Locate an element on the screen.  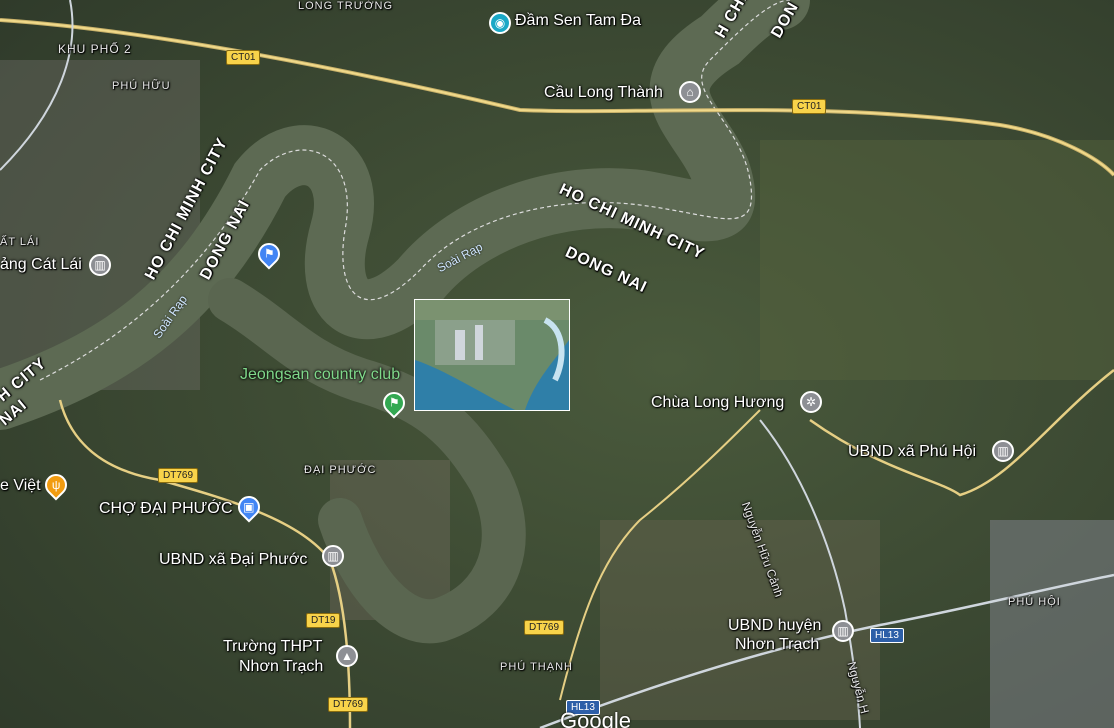
place-label-jeongsan-country-club: Jeongsan country club is located at coordinates (320, 375).